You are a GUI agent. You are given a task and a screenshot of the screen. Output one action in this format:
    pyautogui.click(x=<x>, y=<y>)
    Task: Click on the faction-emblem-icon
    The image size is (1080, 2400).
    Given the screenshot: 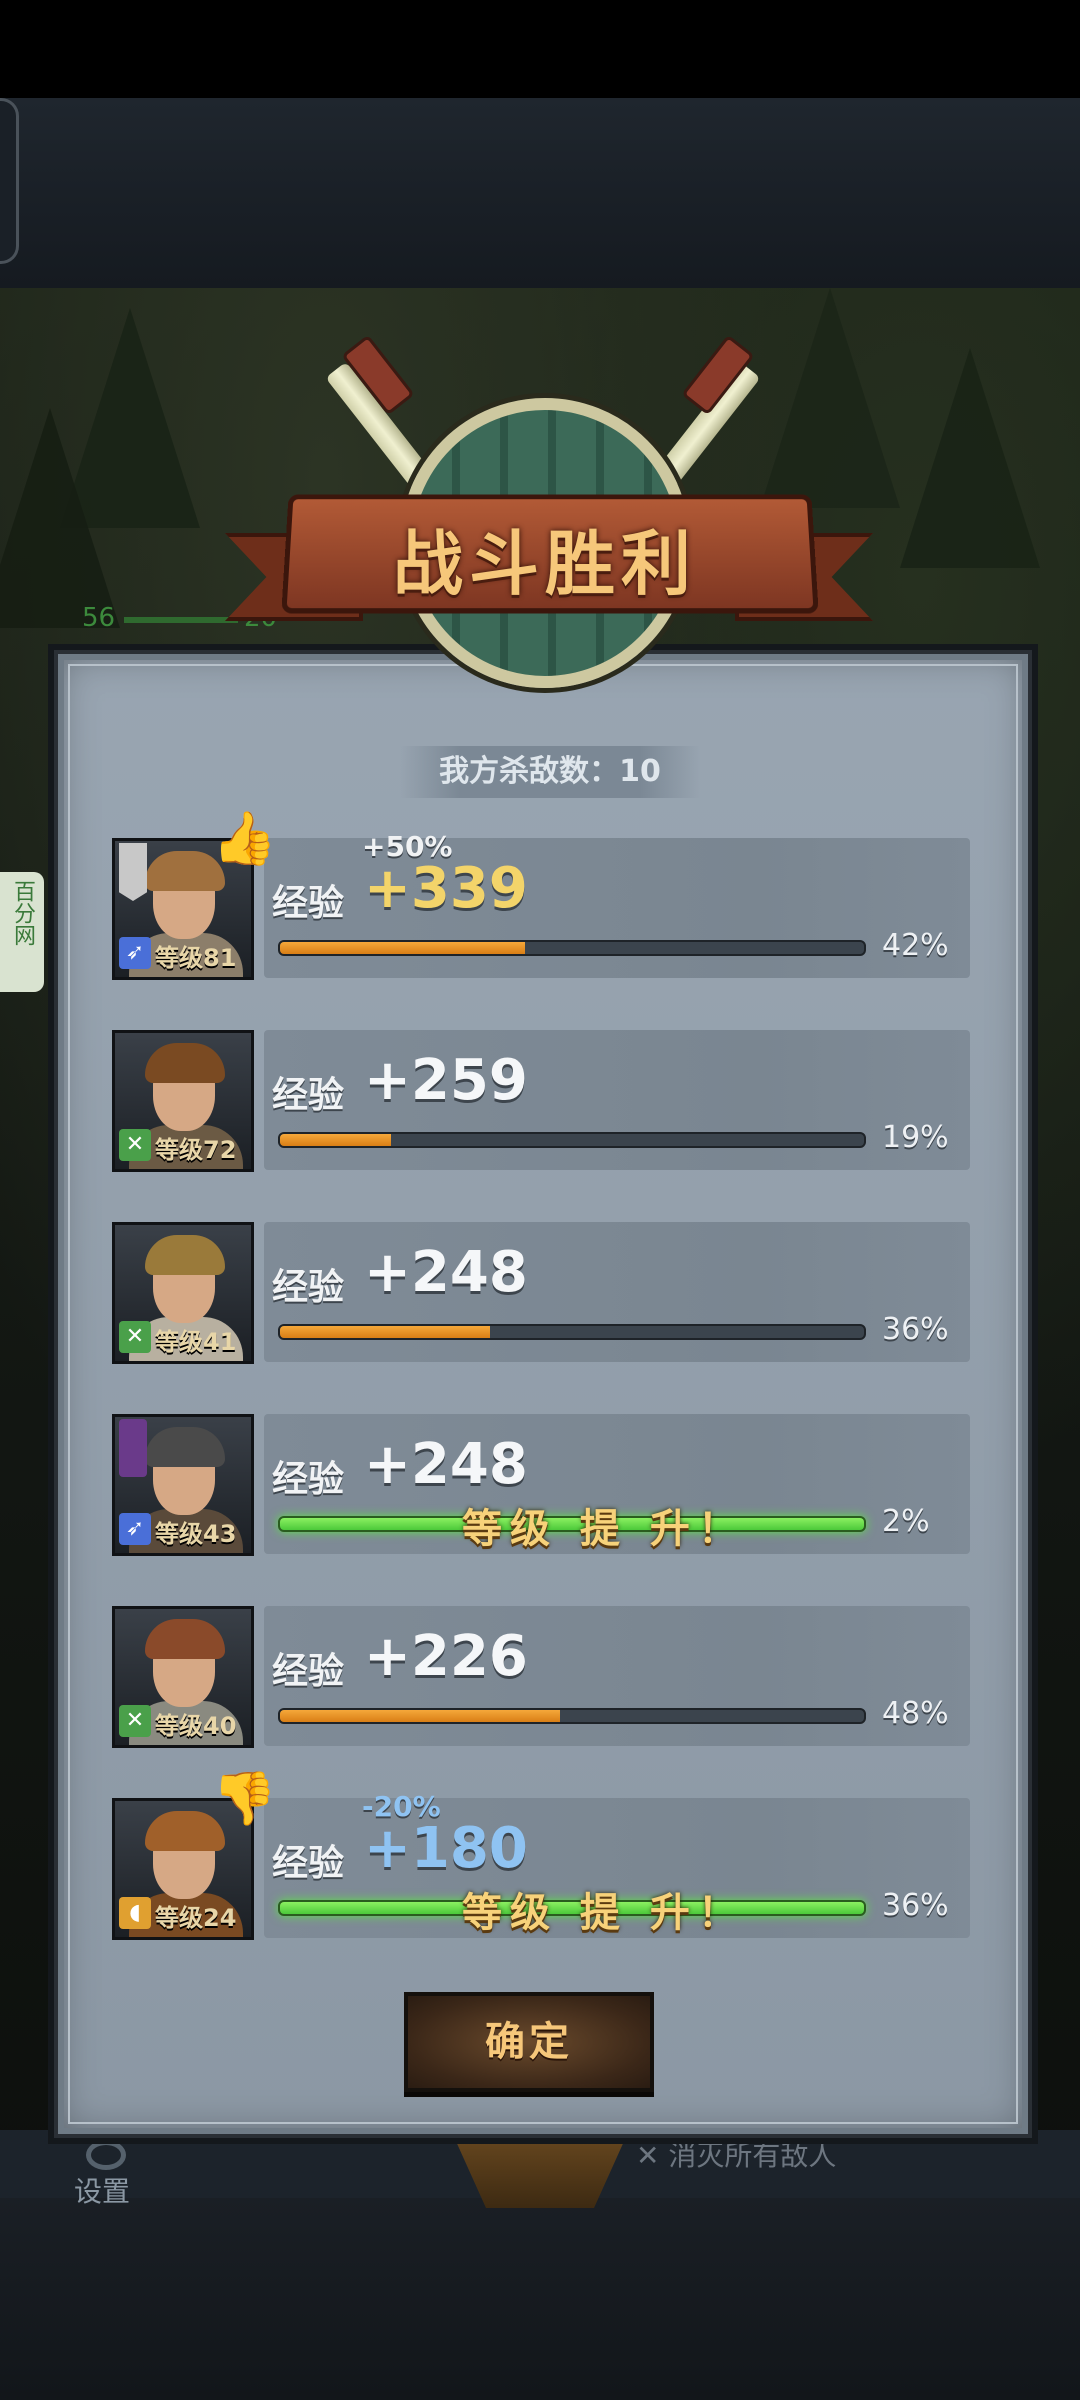 What is the action you would take?
    pyautogui.click(x=133, y=1448)
    